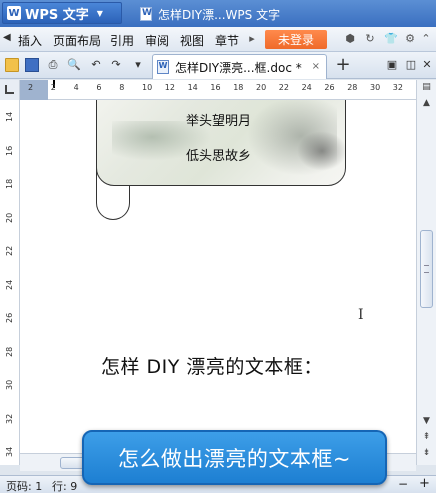 This screenshot has width=436, height=493. What do you see at coordinates (219, 121) in the screenshot?
I see `poem-line-1: 举头望明月` at bounding box center [219, 121].